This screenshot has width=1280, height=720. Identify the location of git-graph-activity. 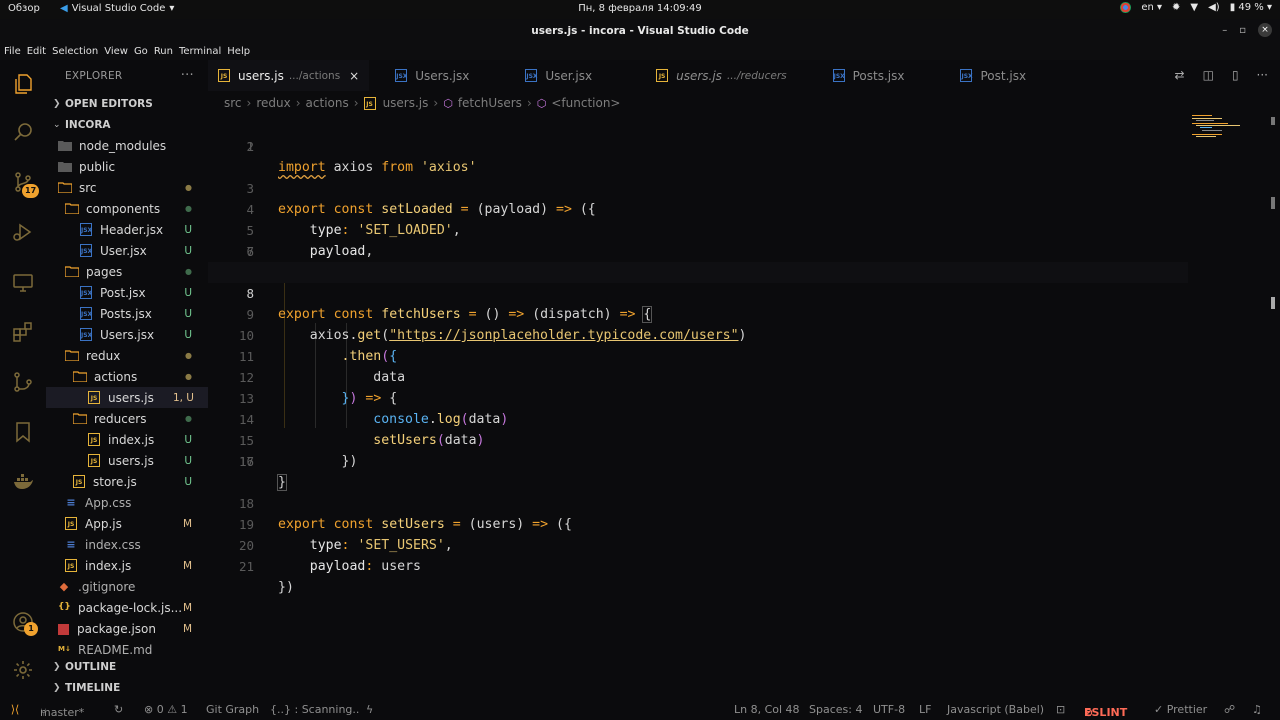
(23, 382).